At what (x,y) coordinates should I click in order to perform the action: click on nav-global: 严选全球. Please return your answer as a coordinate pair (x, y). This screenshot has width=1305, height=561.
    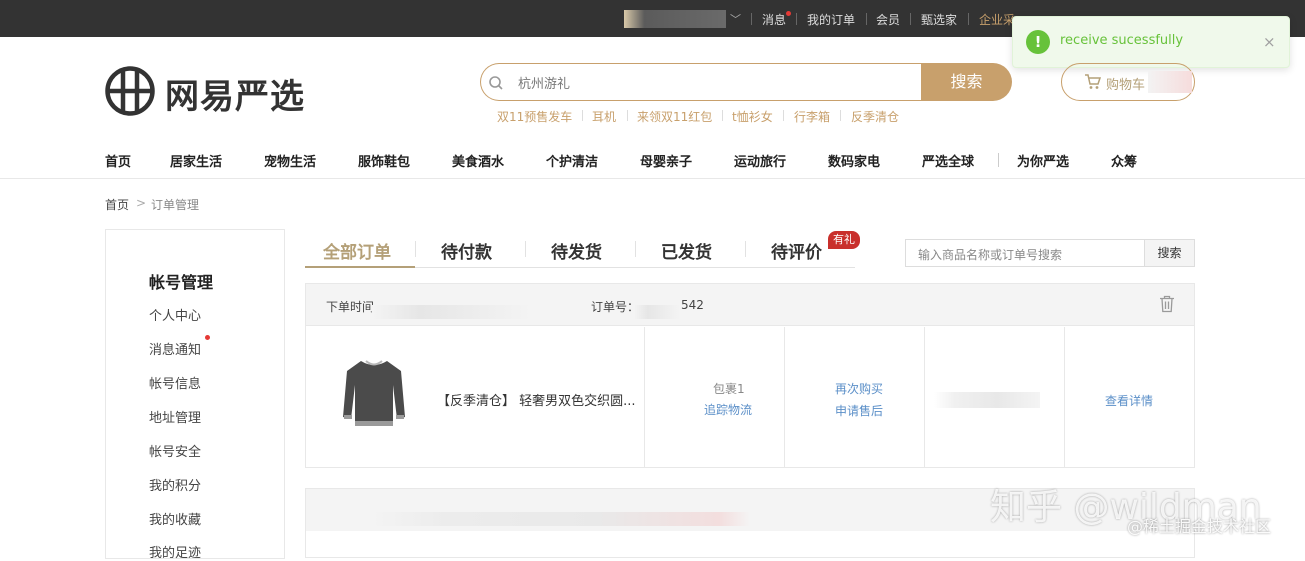
    Looking at the image, I should click on (948, 160).